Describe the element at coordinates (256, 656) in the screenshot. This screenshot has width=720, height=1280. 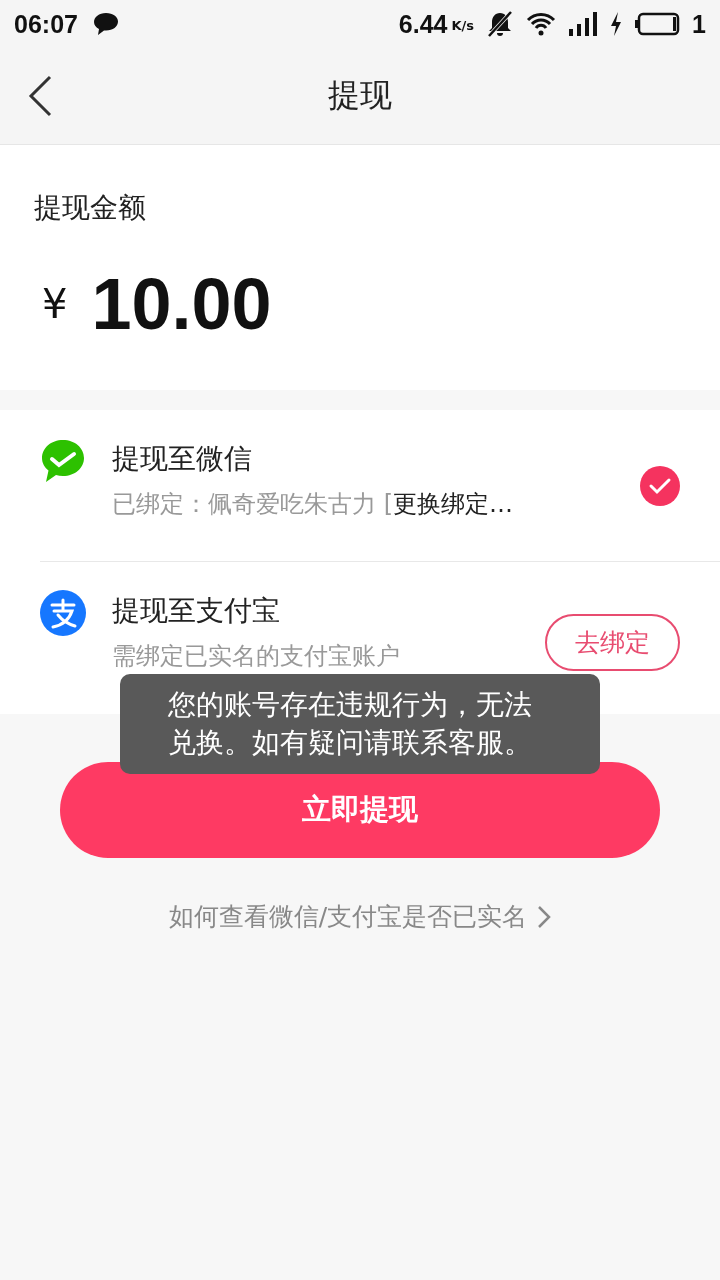
I see `method-subtitle: 需绑定已实名的支付宝账户` at that location.